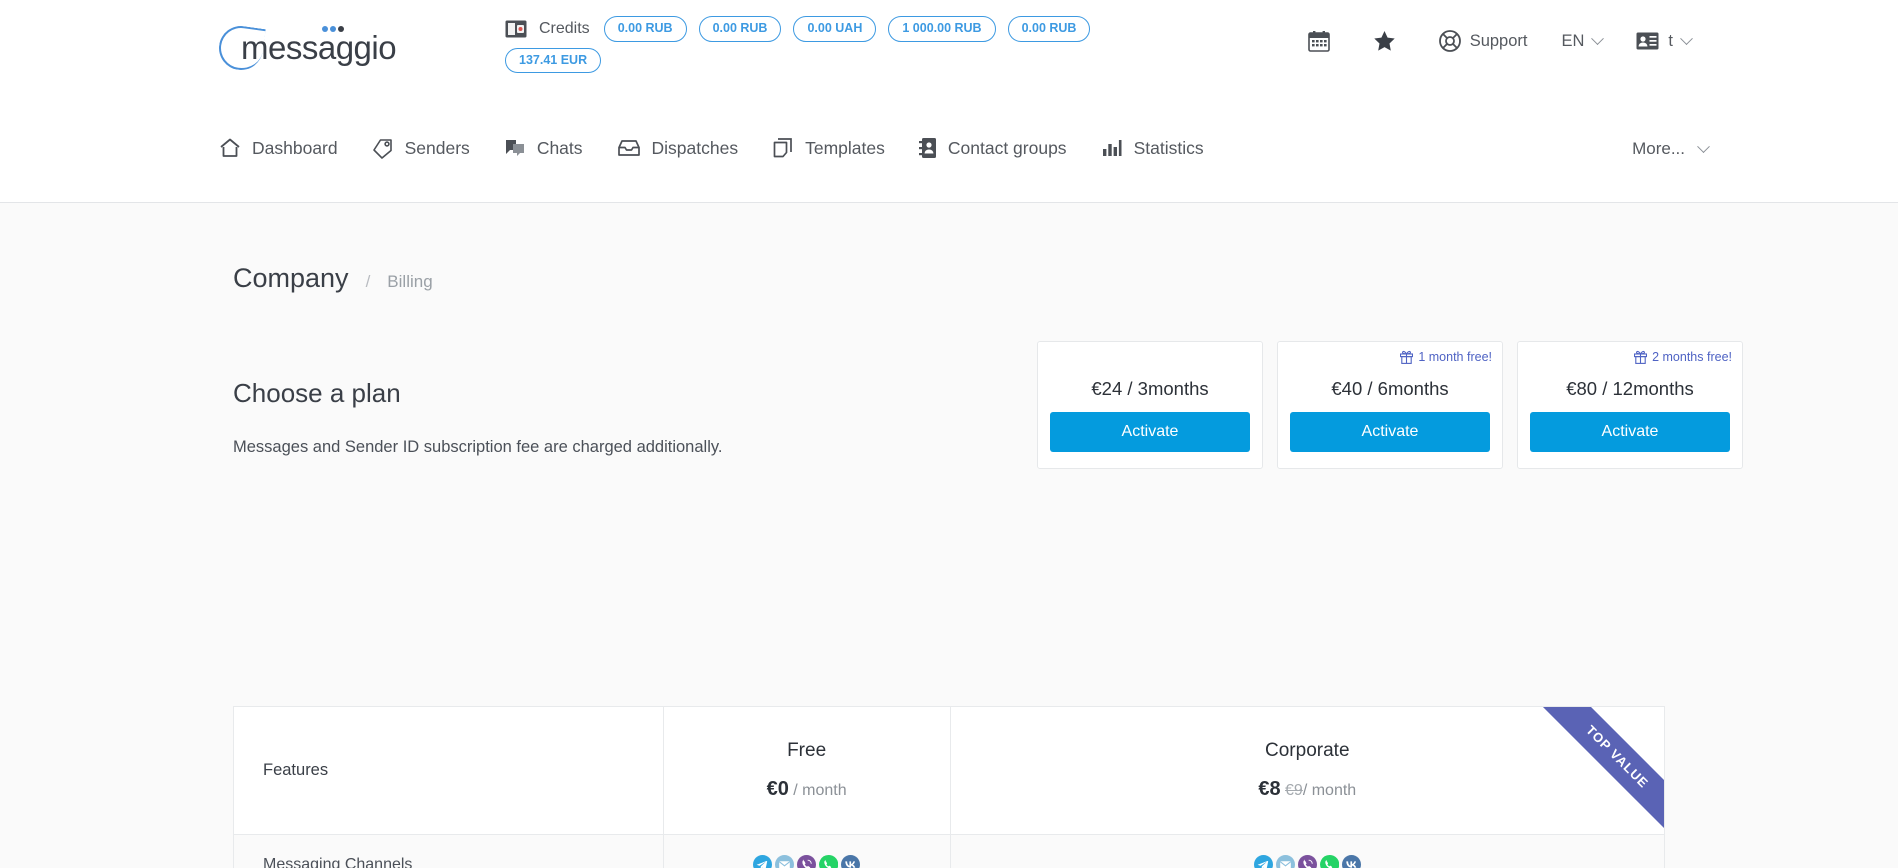 The height and width of the screenshot is (868, 1898). What do you see at coordinates (942, 29) in the screenshot?
I see `credit-chip: 1 000.00 RUB` at bounding box center [942, 29].